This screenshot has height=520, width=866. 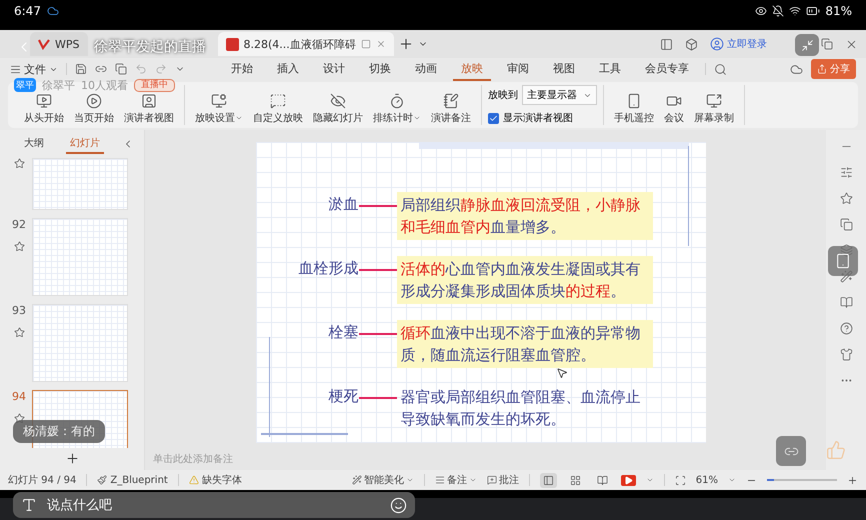 I want to click on hidden-slide-icon, so click(x=338, y=101).